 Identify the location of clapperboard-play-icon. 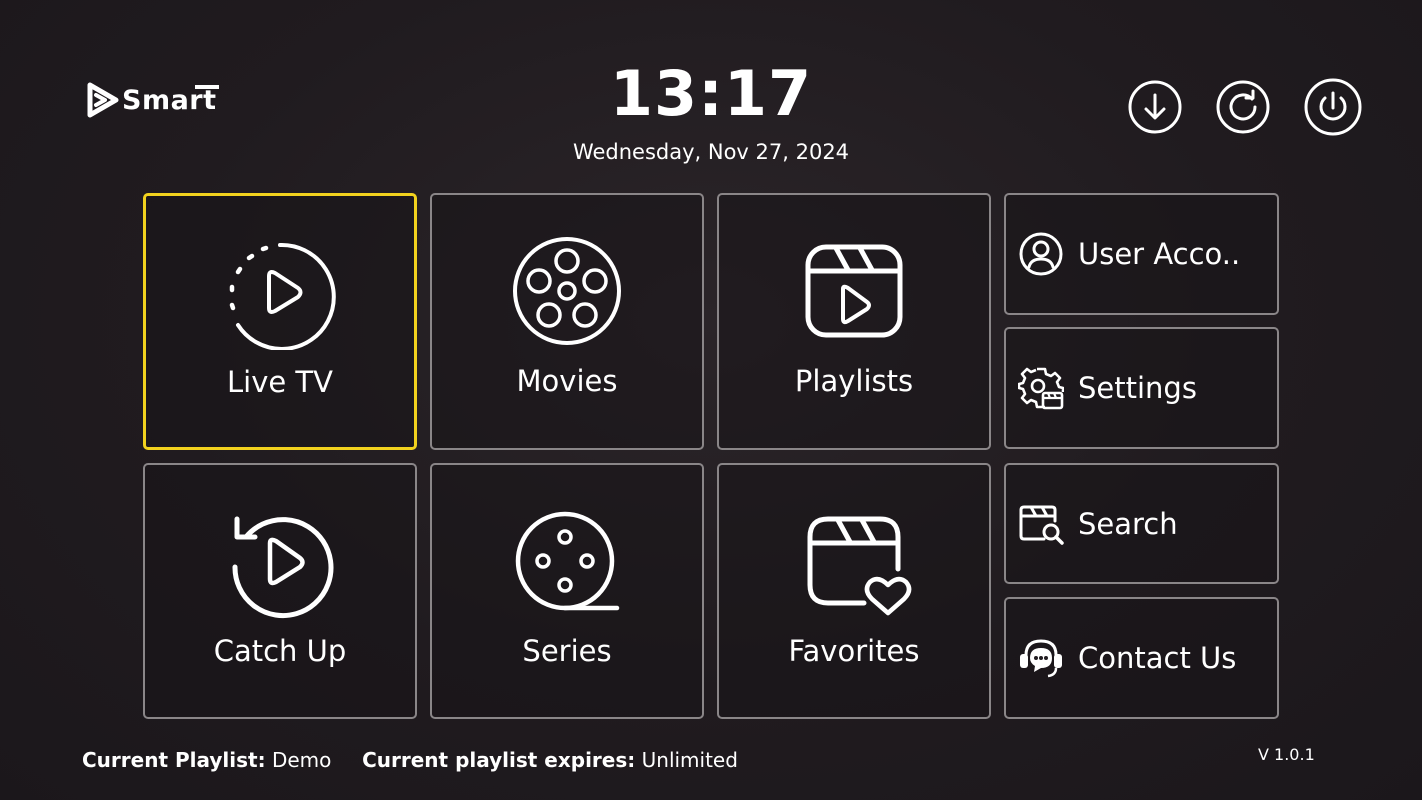
(854, 291).